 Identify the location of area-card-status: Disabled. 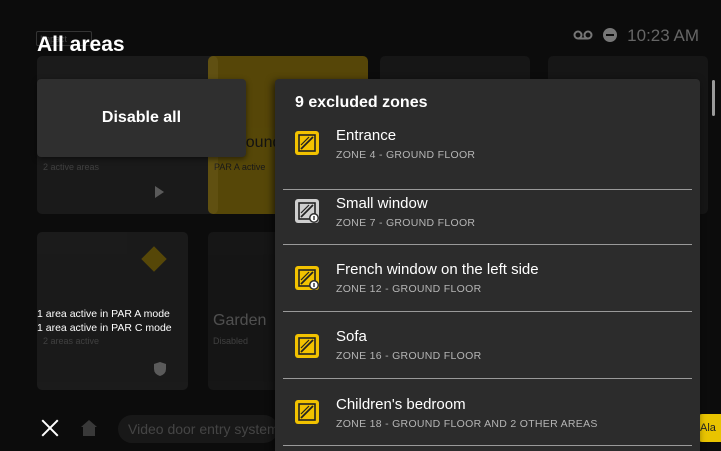
(231, 341).